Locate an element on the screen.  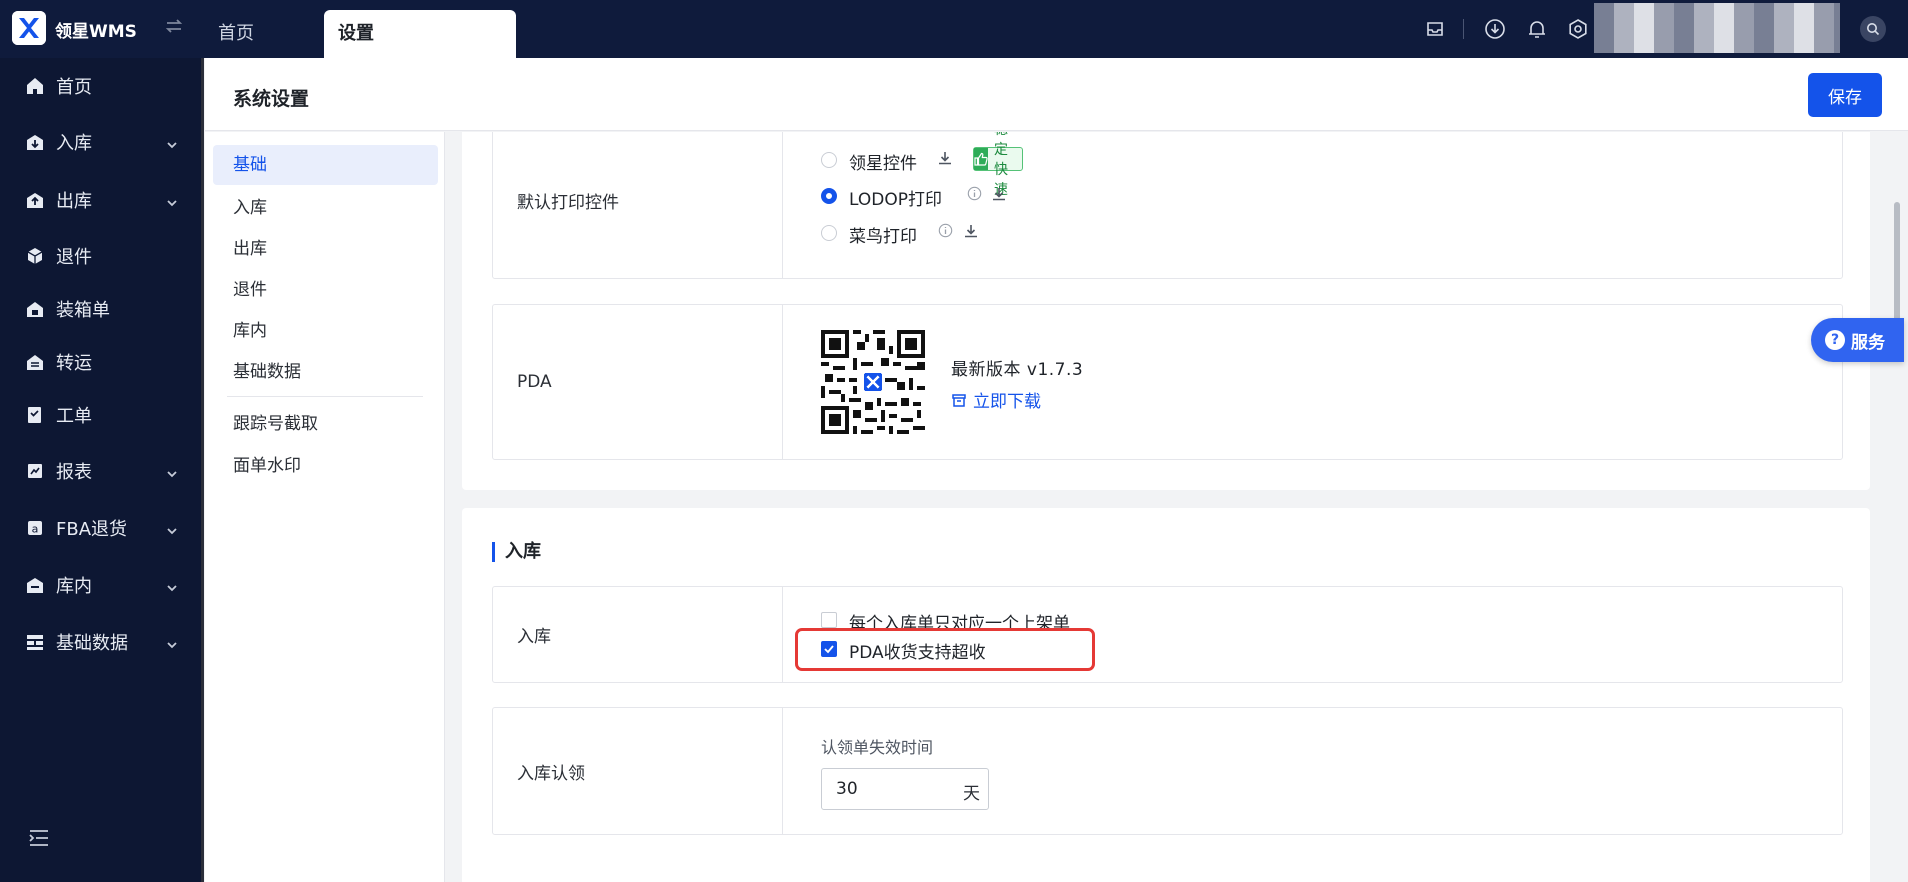
claim-expiry-label: 认领单失效时间 is located at coordinates (877, 747).